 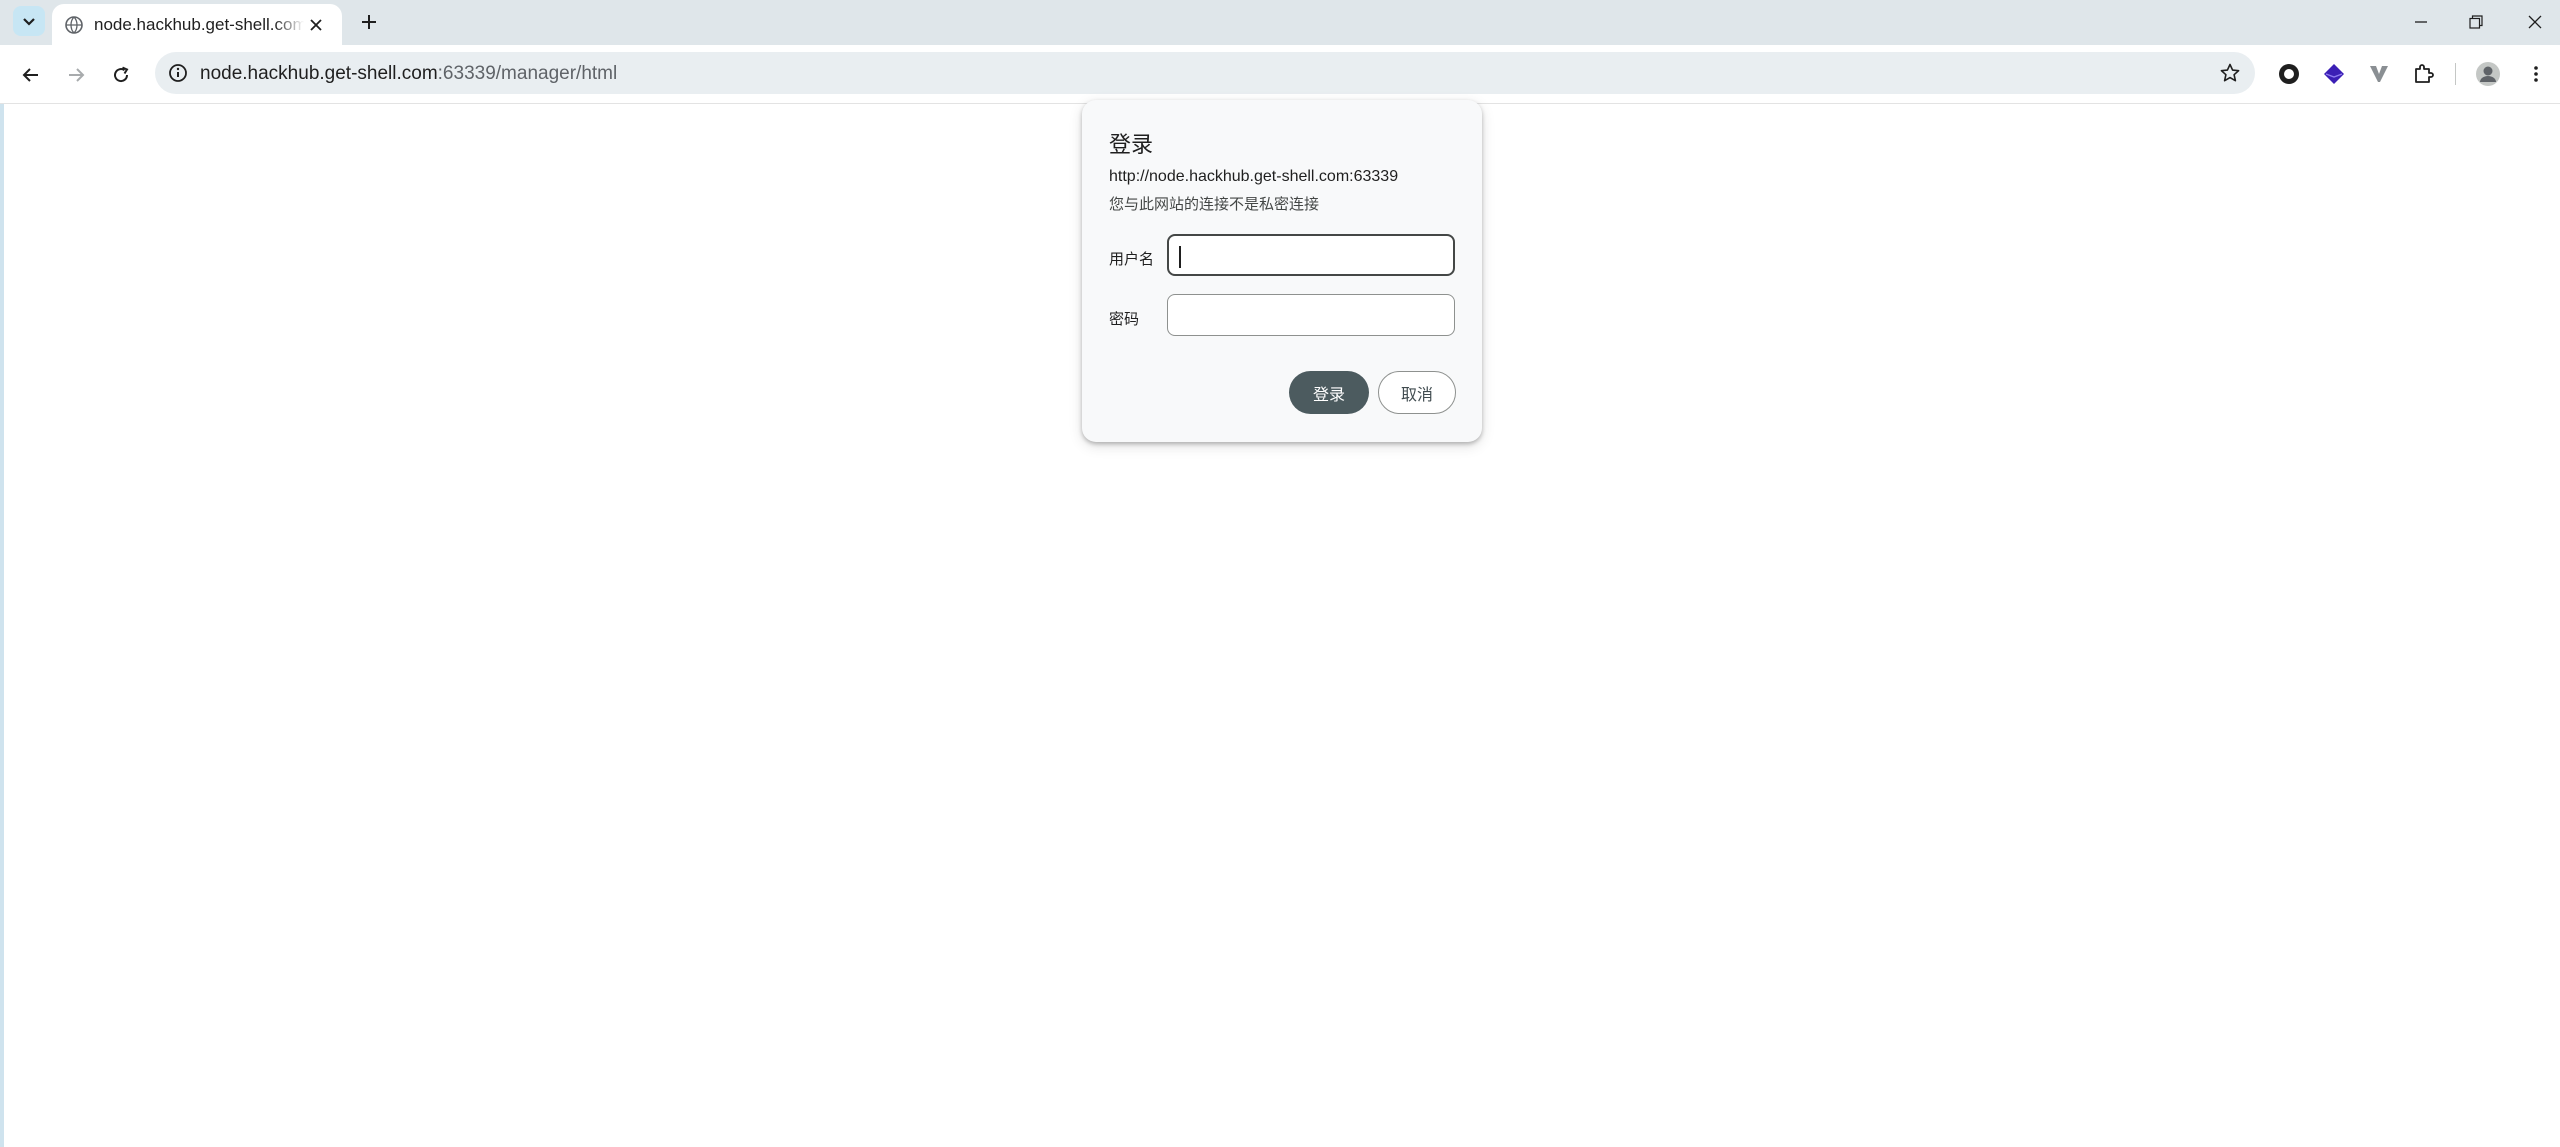 I want to click on profile-button, so click(x=2488, y=74).